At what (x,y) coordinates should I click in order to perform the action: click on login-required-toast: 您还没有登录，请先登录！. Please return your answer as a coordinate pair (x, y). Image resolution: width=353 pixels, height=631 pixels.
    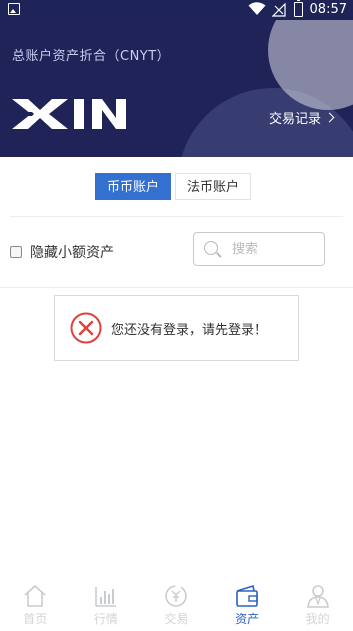
    Looking at the image, I should click on (176, 328).